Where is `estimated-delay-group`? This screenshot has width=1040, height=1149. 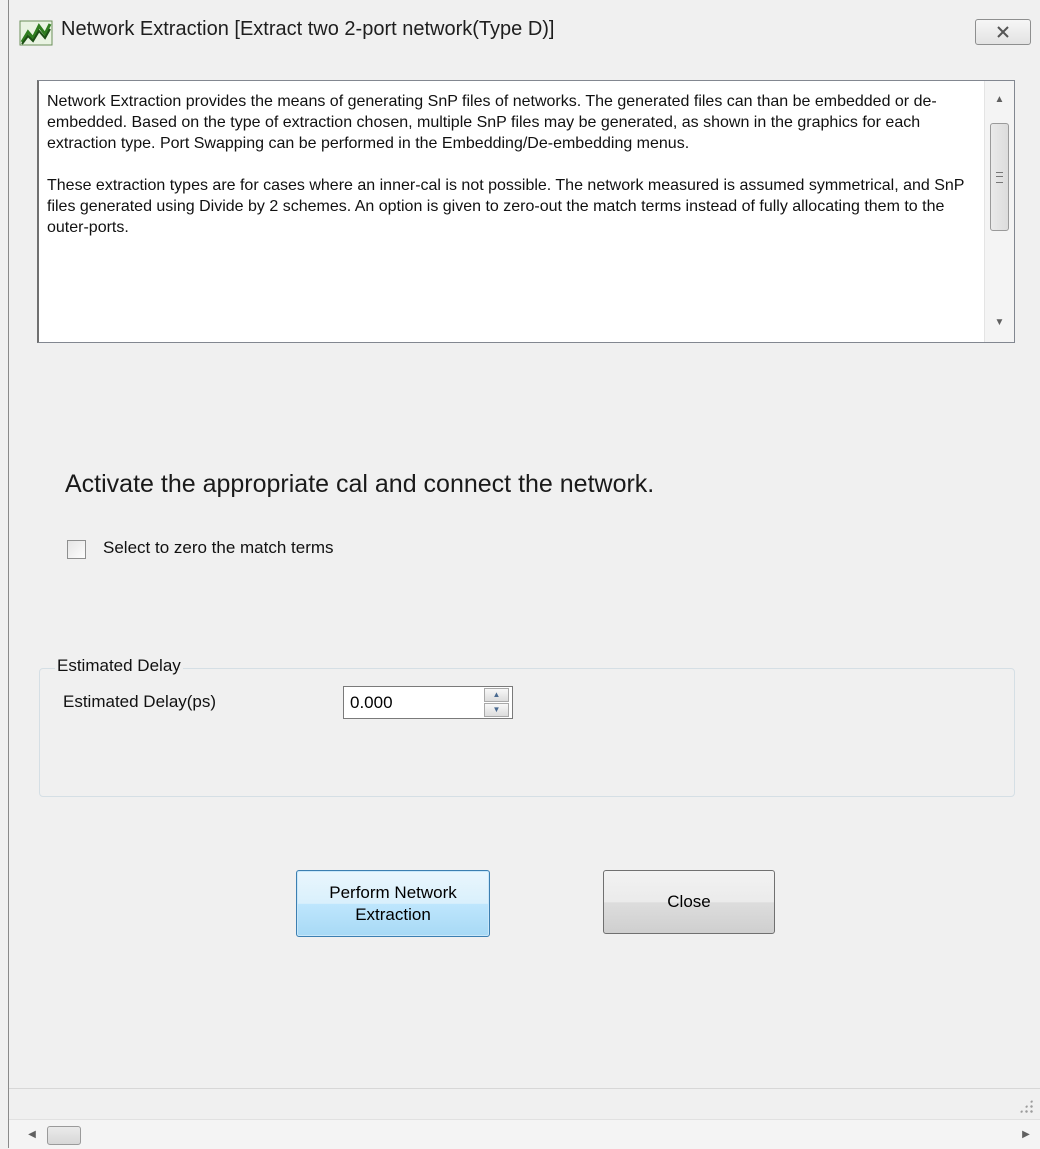
estimated-delay-group is located at coordinates (527, 732).